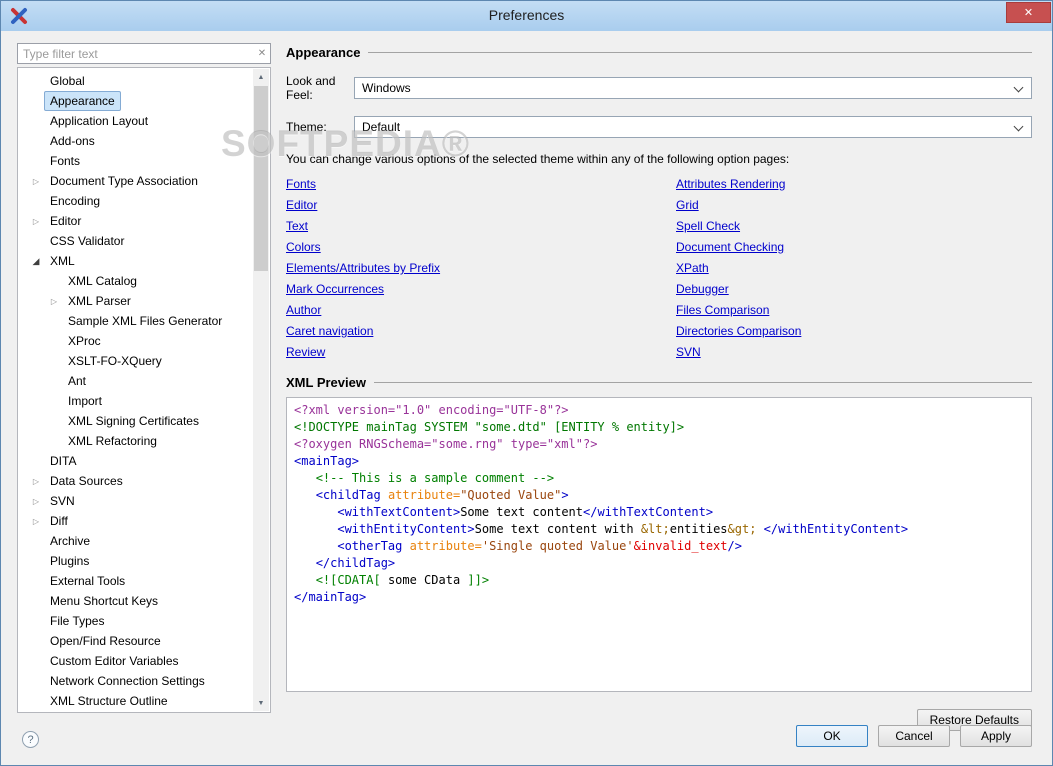  Describe the element at coordinates (62, 501) in the screenshot. I see `tree-item-label: SVN` at that location.